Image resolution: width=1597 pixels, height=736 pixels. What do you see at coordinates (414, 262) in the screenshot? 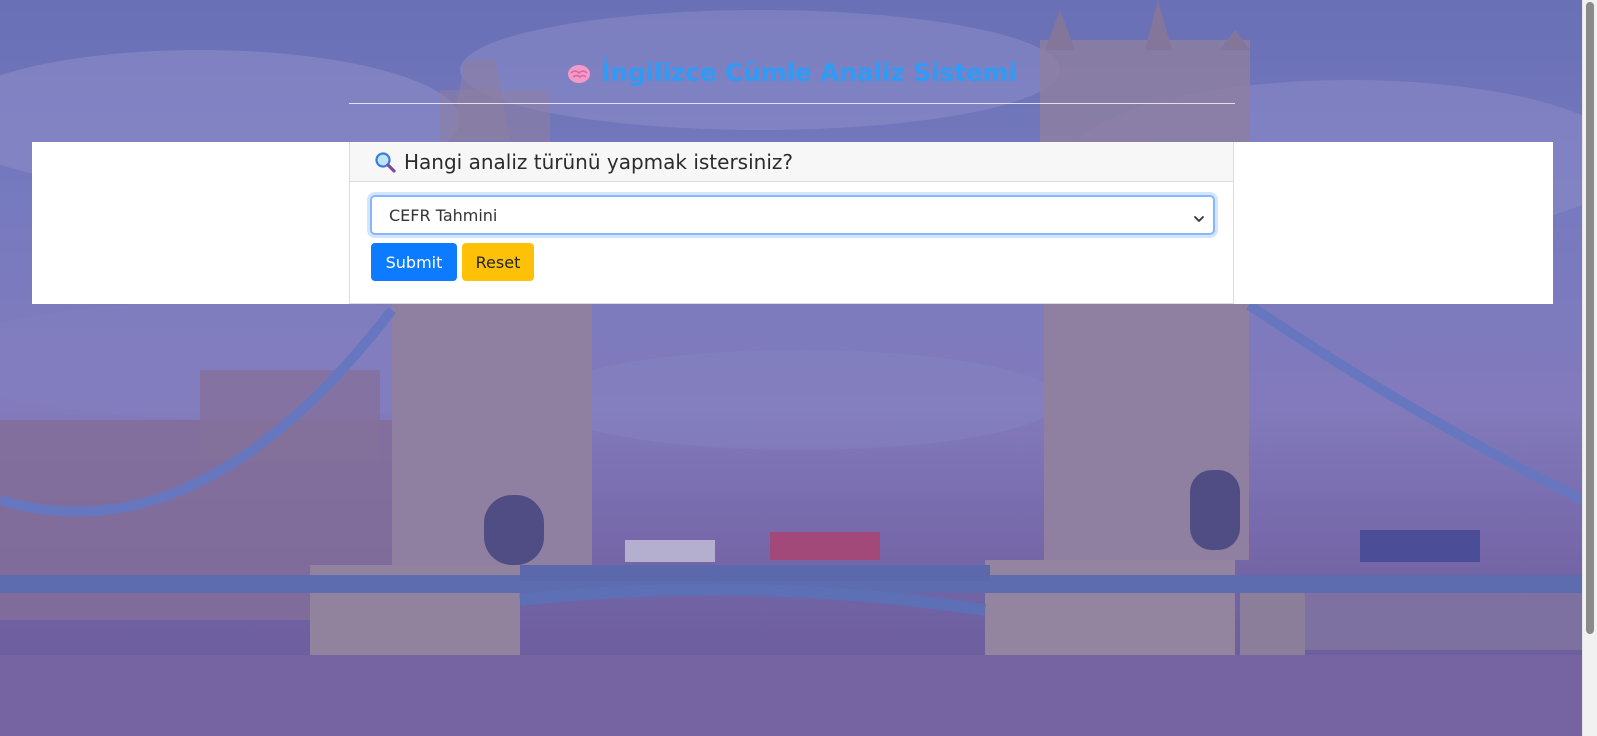
I see `submit-button: Submit` at bounding box center [414, 262].